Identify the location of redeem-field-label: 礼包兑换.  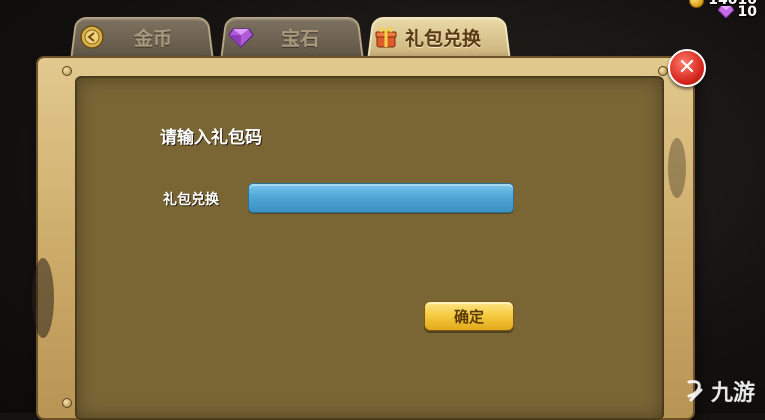
(191, 200).